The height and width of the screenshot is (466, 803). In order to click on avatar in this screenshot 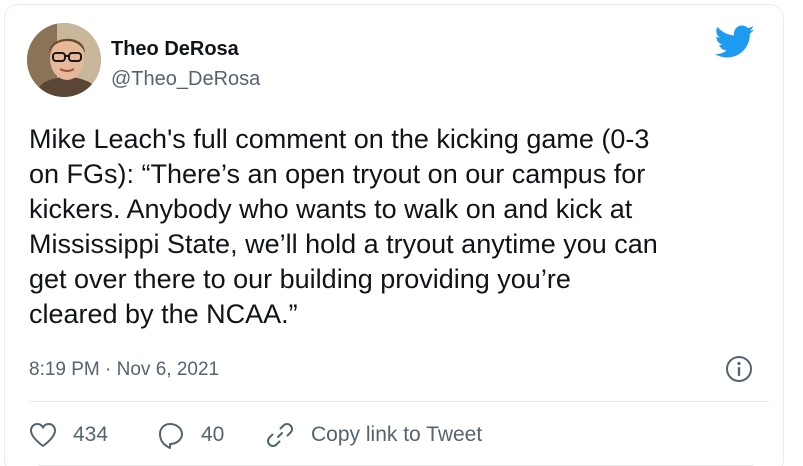, I will do `click(64, 60)`.